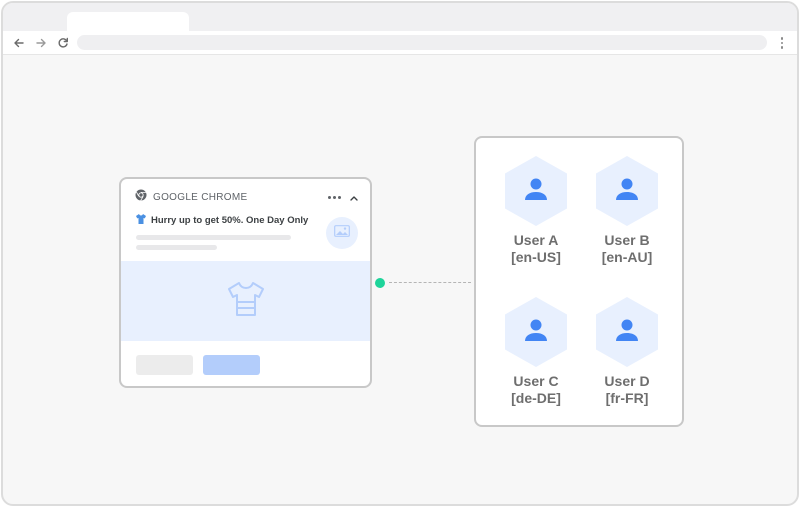 This screenshot has width=800, height=507. Describe the element at coordinates (536, 381) in the screenshot. I see `user-name: User C` at that location.